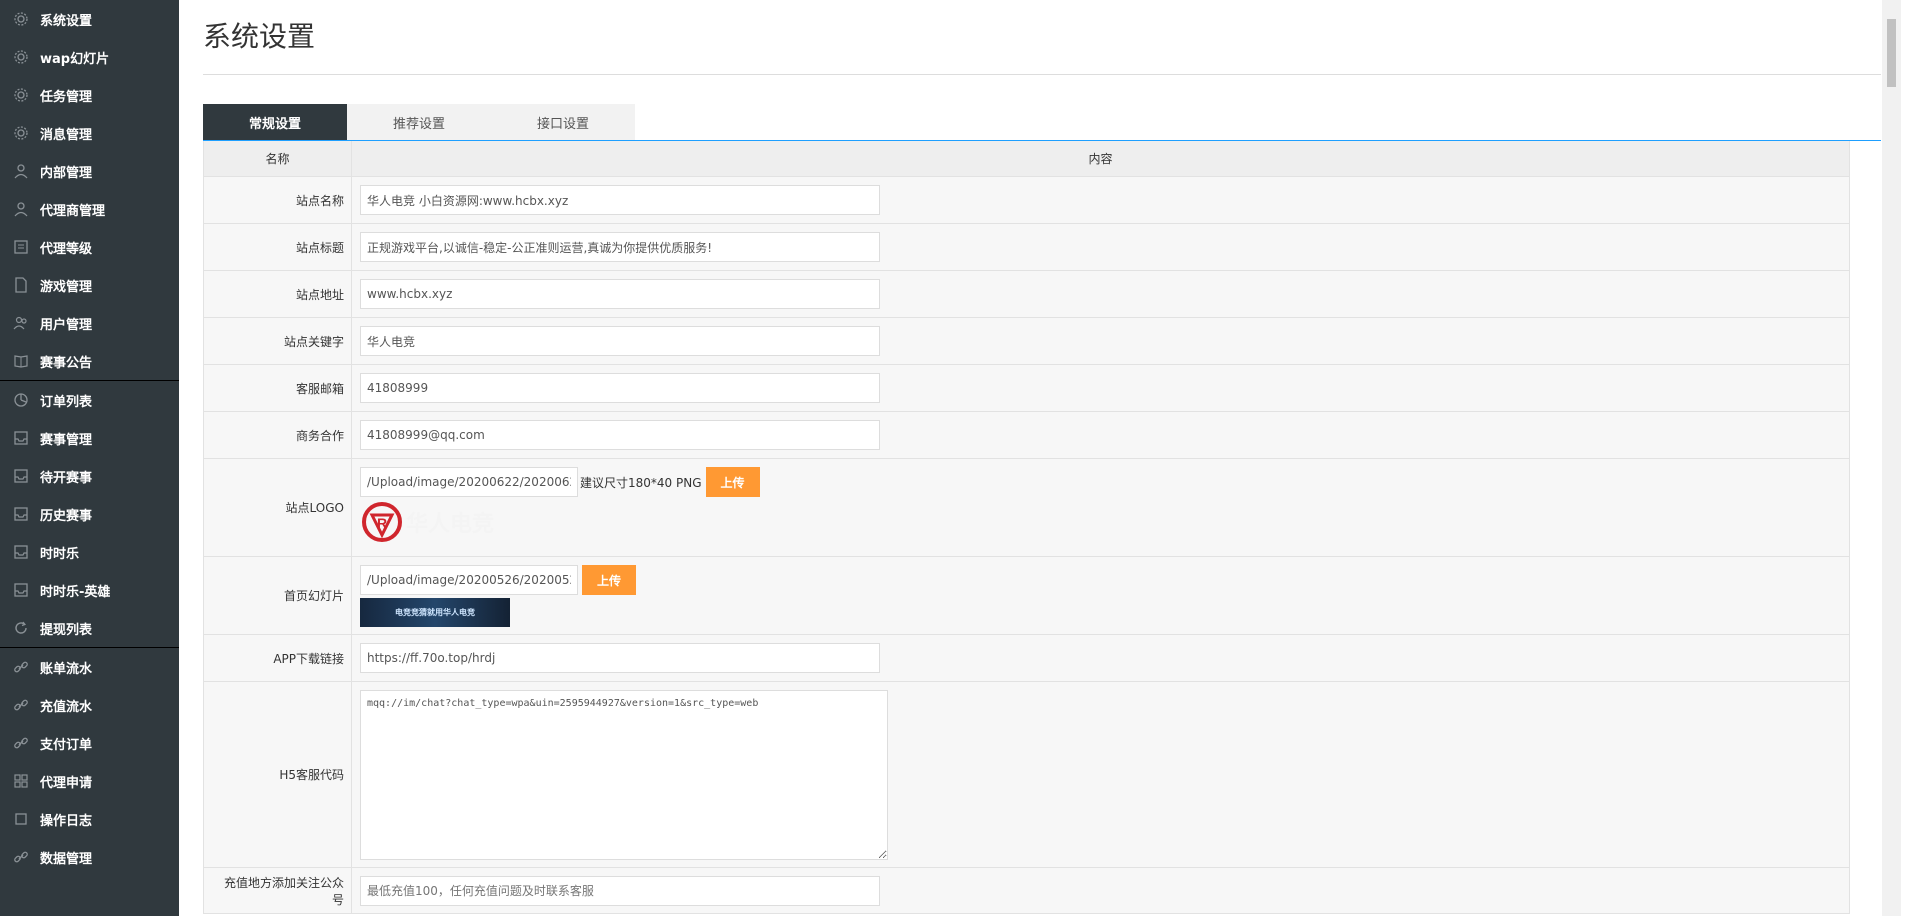  I want to click on doc-box-icon, so click(21, 247).